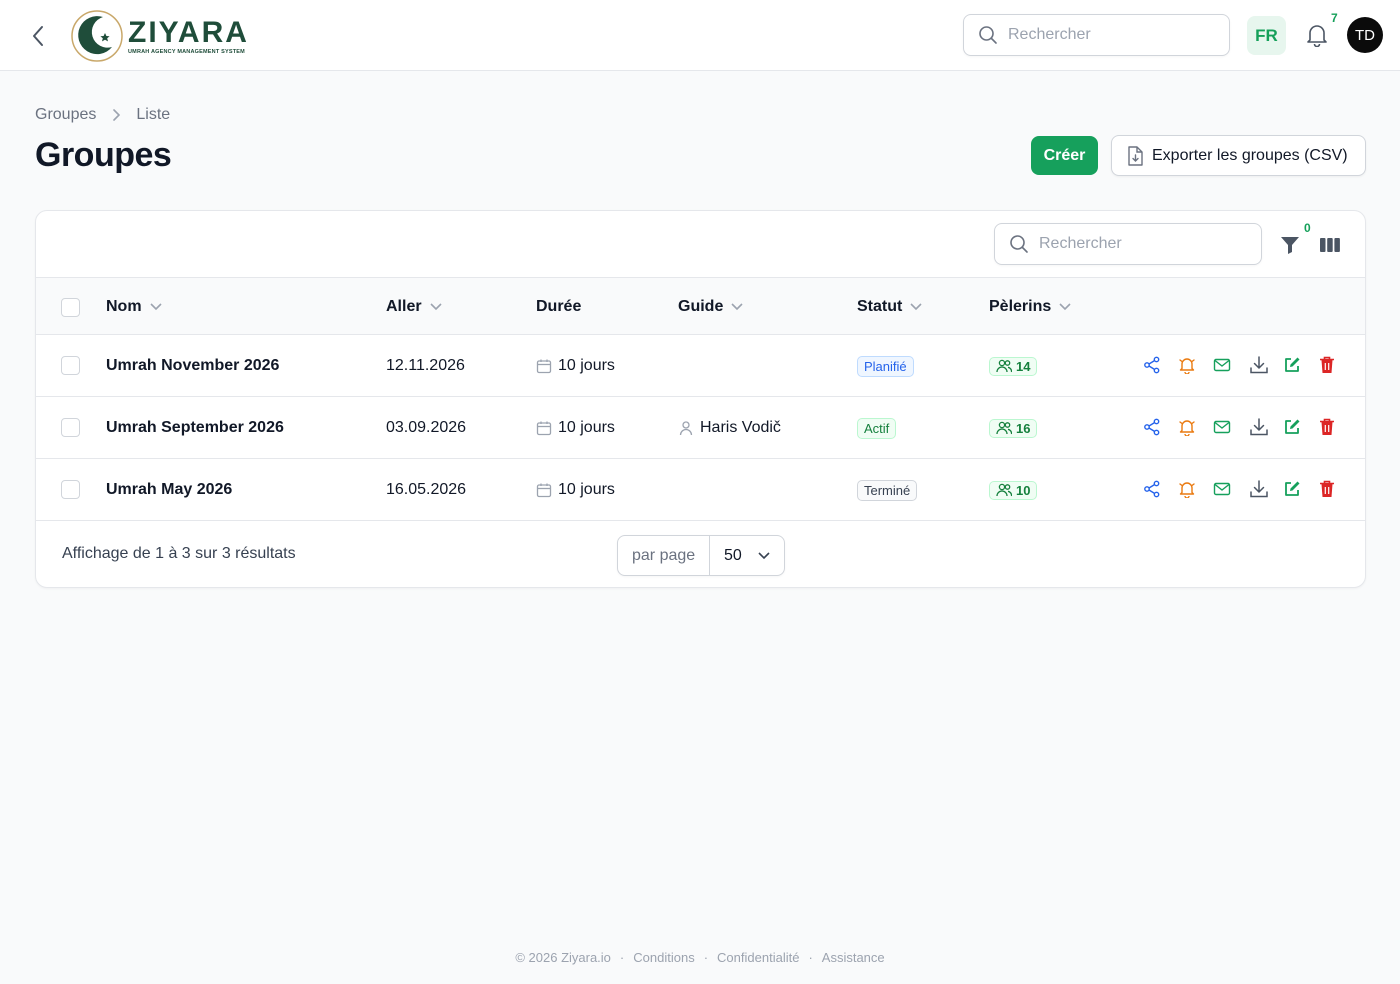 The width and height of the screenshot is (1400, 984). I want to click on trash-icon, so click(1327, 426).